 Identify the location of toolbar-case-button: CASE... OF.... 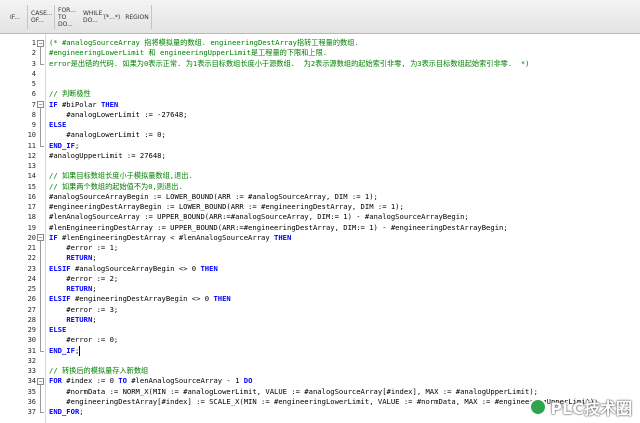
(42, 17).